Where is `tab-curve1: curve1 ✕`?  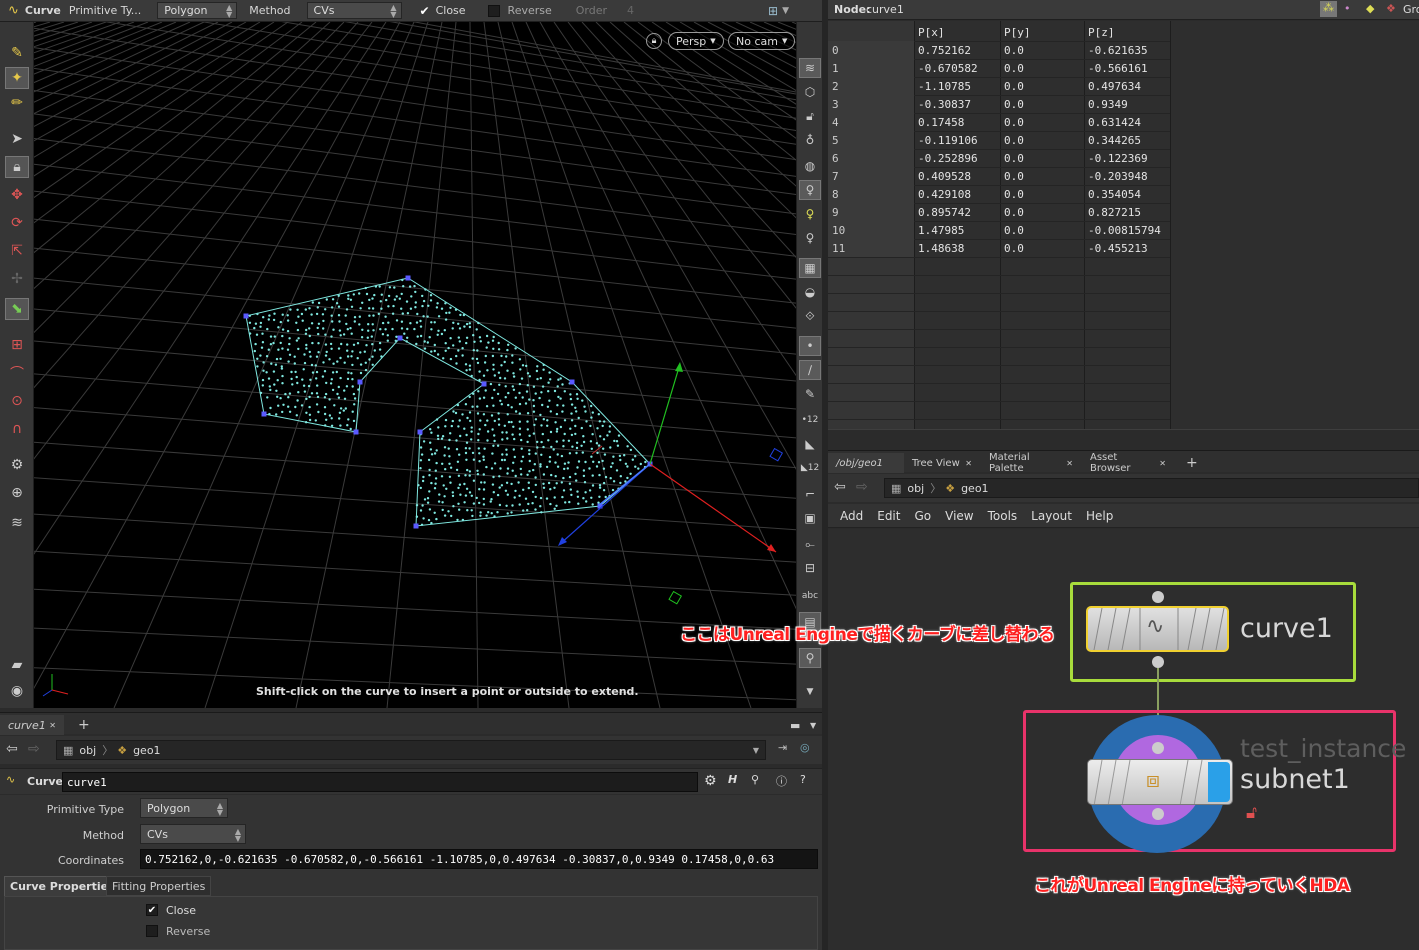 tab-curve1: curve1 ✕ is located at coordinates (32, 725).